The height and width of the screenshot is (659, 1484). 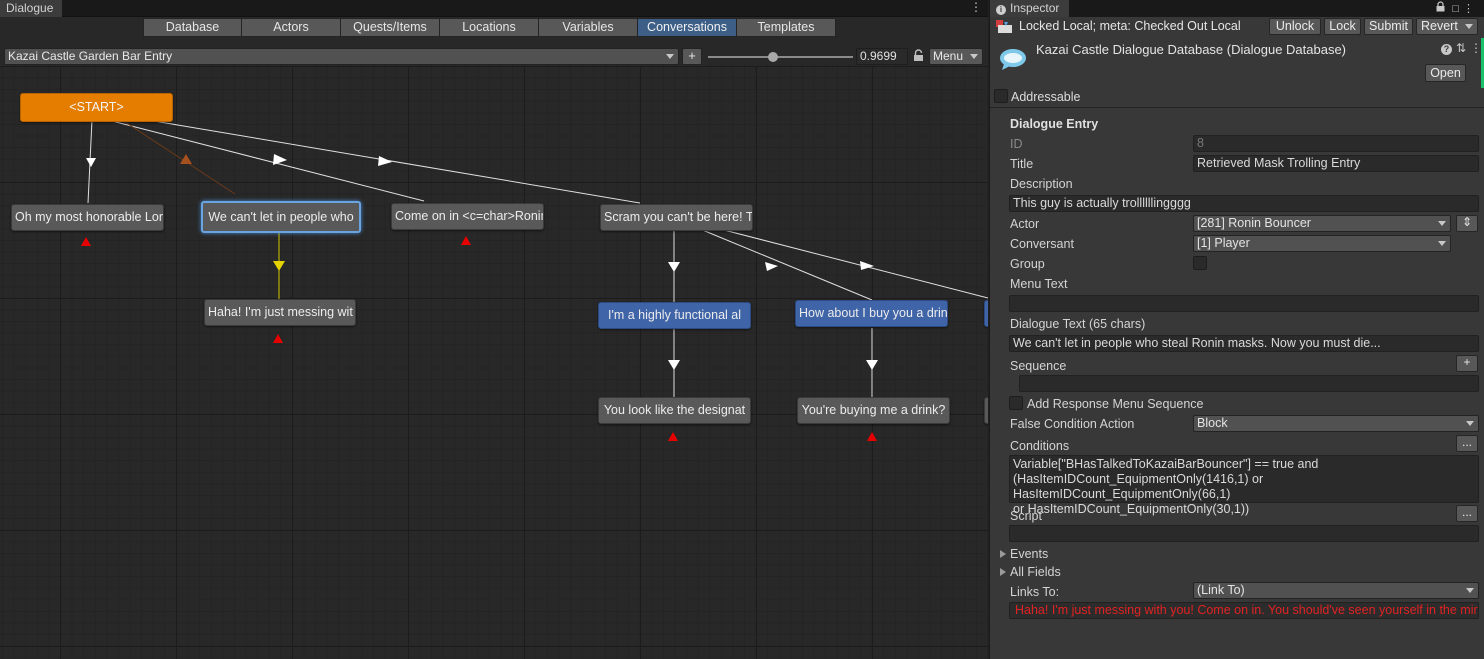 What do you see at coordinates (956, 56) in the screenshot?
I see `menu-button: Menu` at bounding box center [956, 56].